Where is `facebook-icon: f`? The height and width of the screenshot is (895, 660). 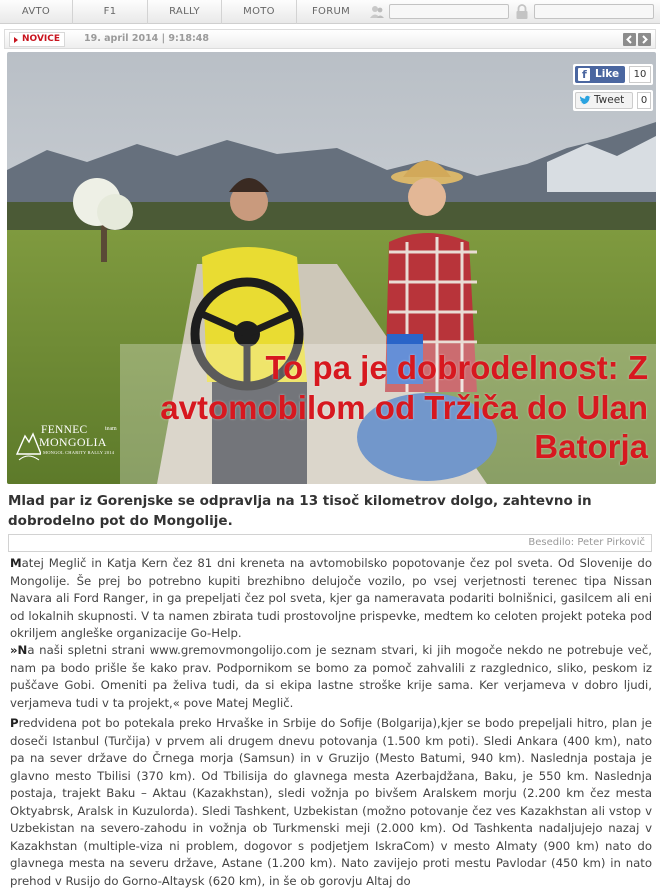
facebook-icon: f is located at coordinates (584, 74).